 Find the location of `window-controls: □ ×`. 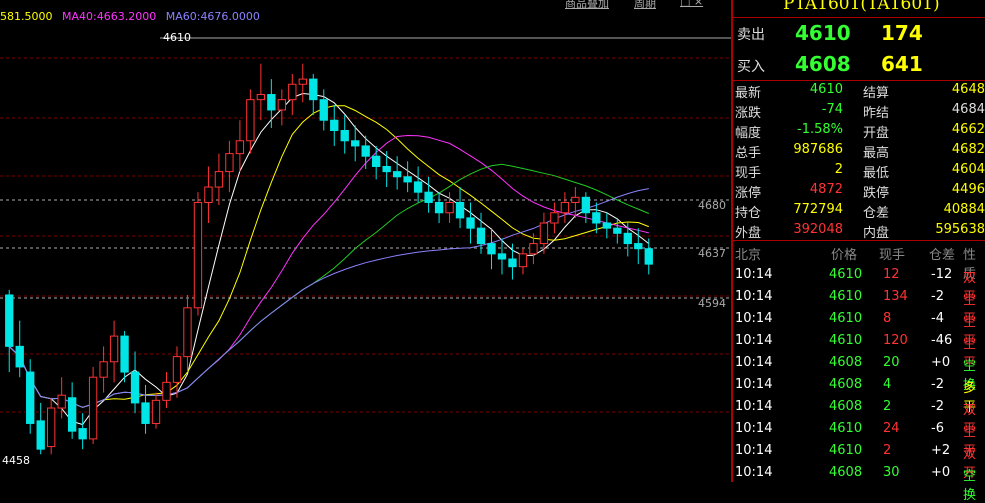

window-controls: □ × is located at coordinates (691, 4).